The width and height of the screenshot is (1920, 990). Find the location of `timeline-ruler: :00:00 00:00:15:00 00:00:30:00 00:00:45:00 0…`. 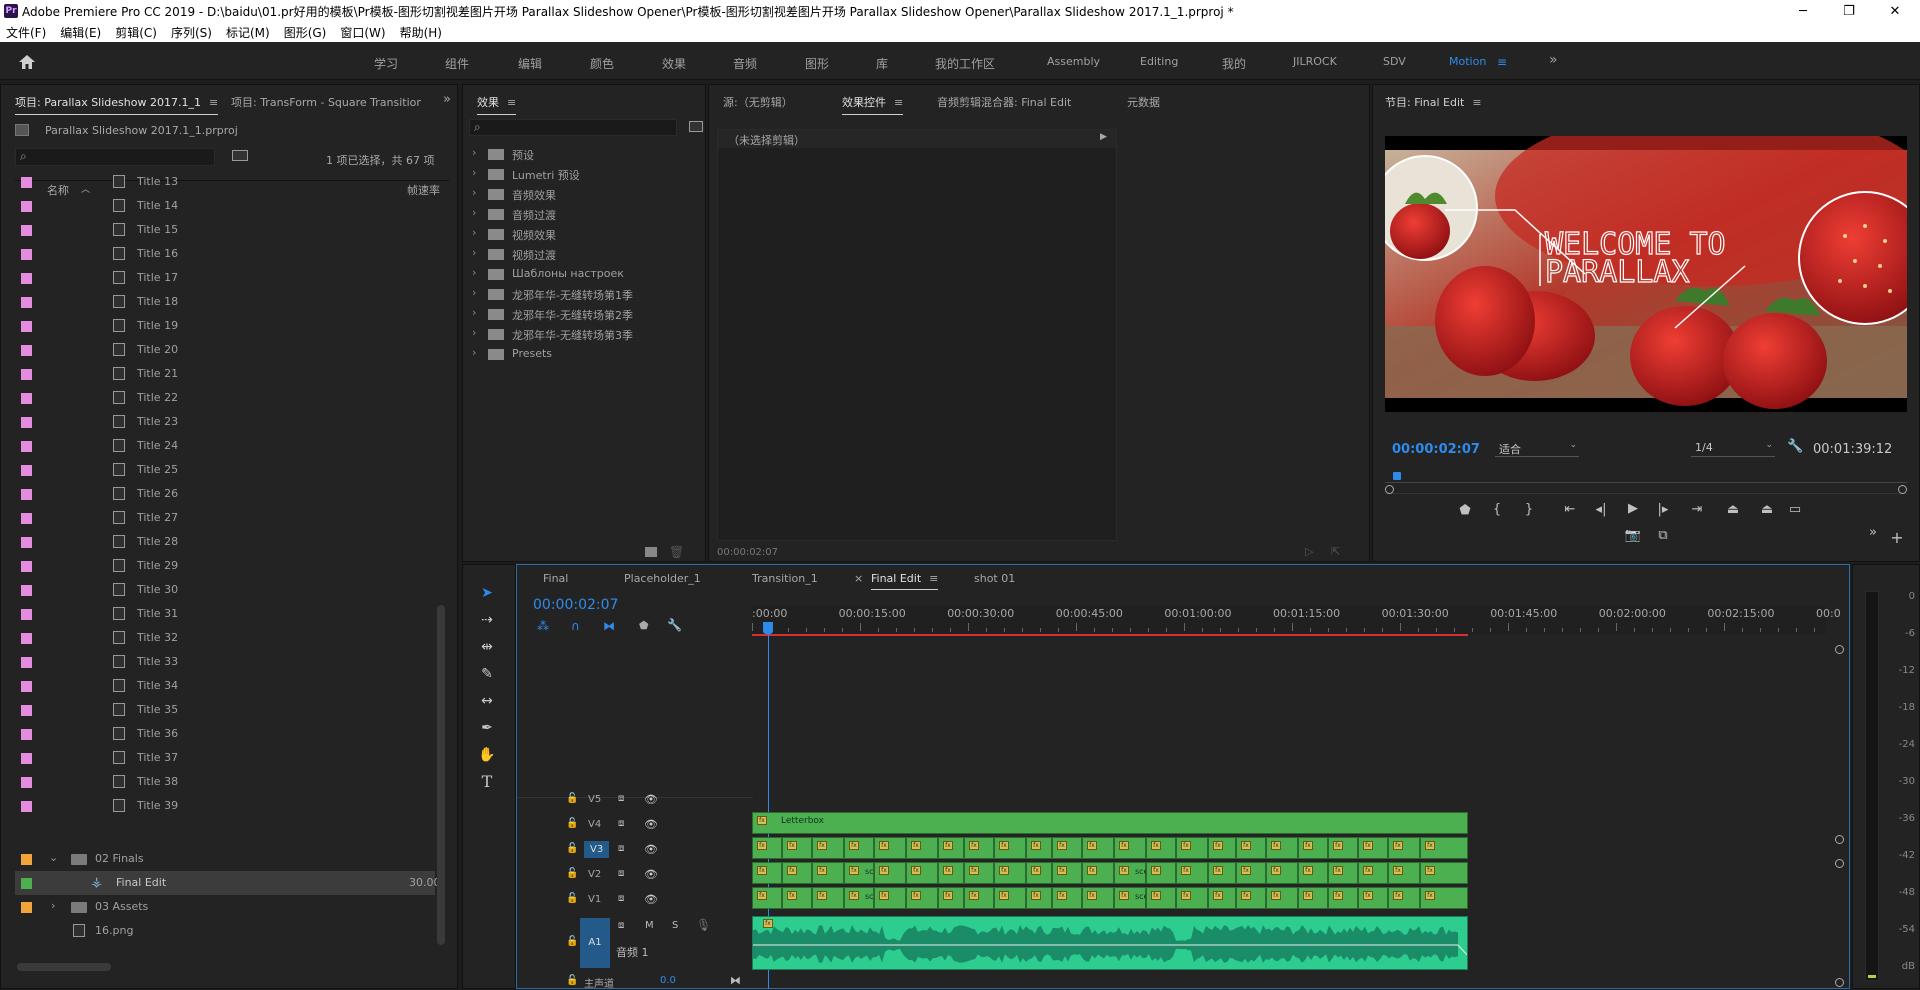

timeline-ruler: :00:00 00:00:15:00 00:00:30:00 00:00:45:00 0… is located at coordinates (1296, 620).